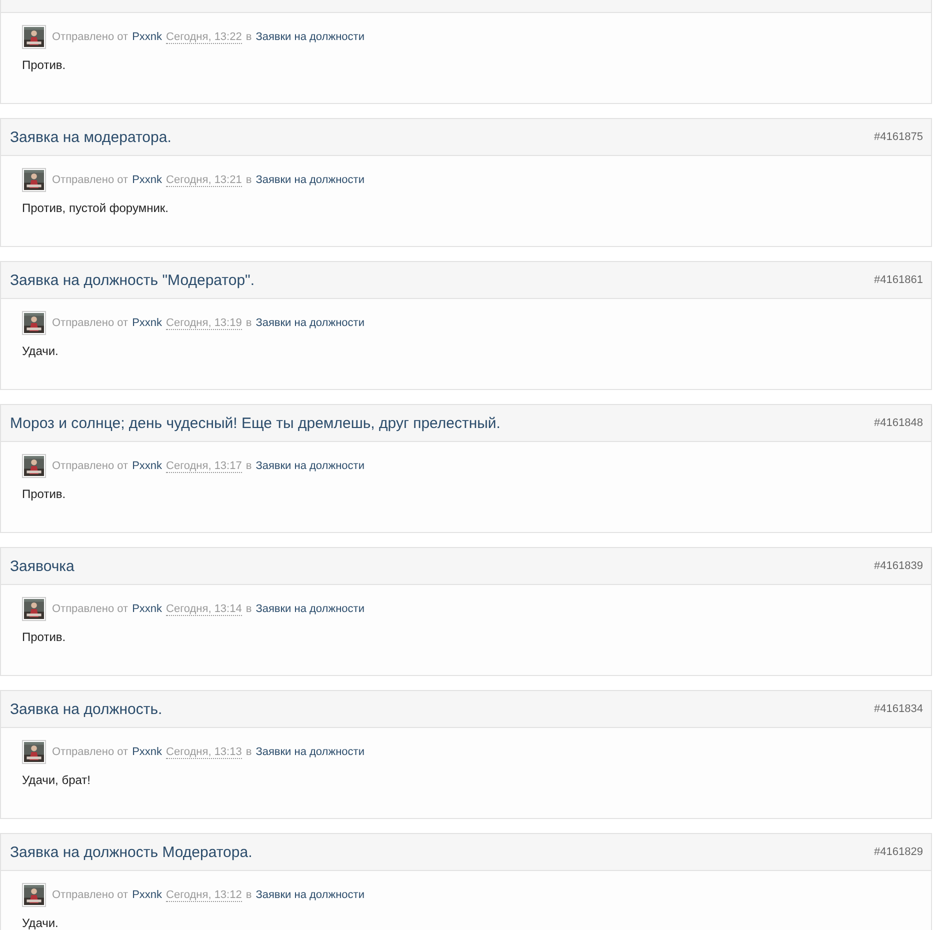 Image resolution: width=941 pixels, height=930 pixels. I want to click on post-date: Сегодня, 13:13, so click(204, 752).